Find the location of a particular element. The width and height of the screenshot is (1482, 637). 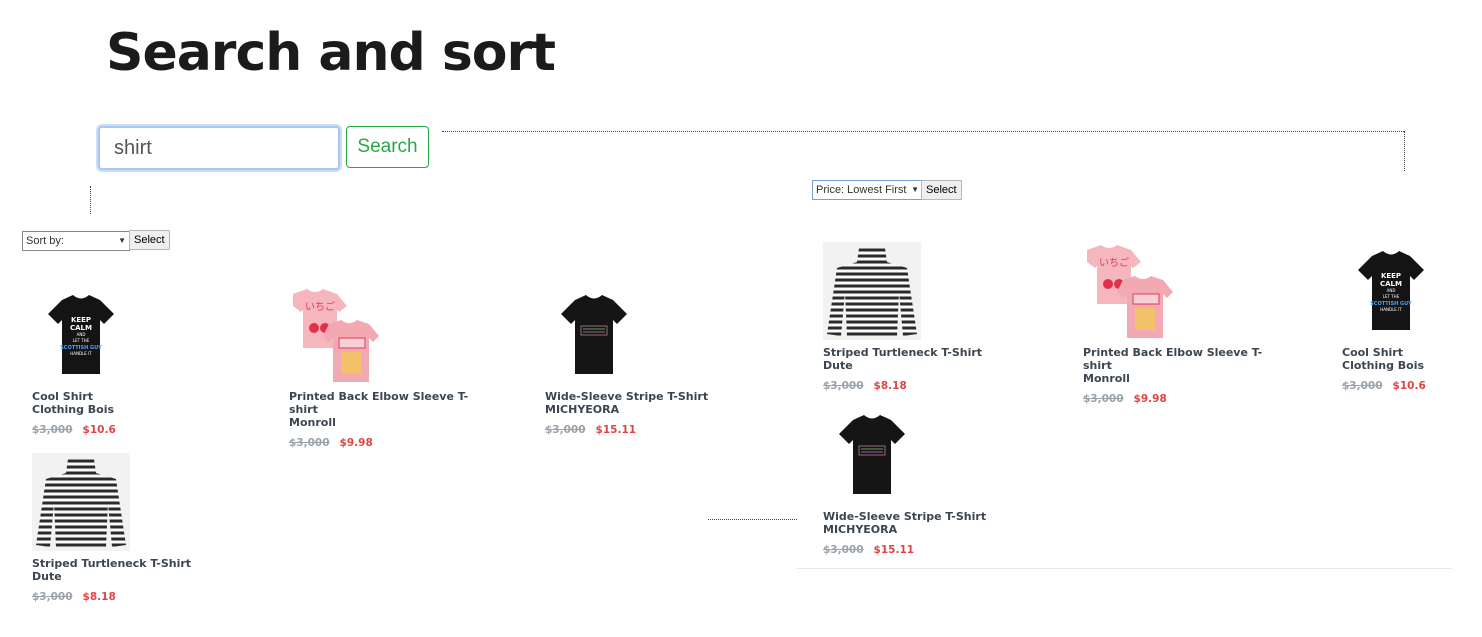

page-title: Search and sort is located at coordinates (331, 53).